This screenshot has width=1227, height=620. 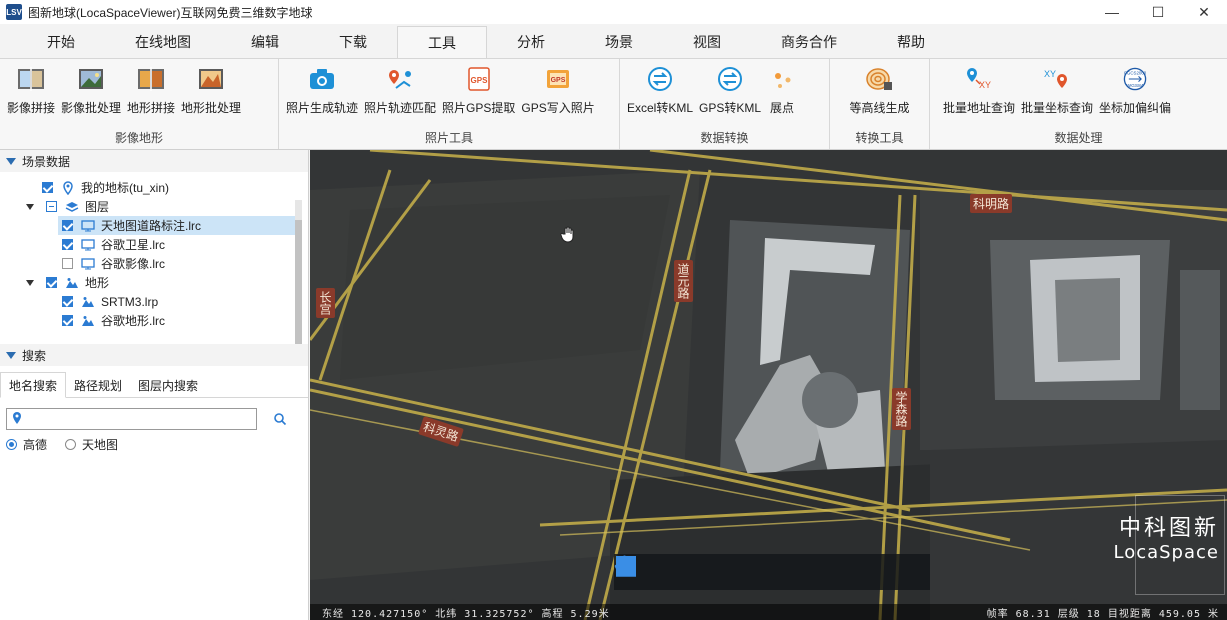 I want to click on tree-scrollbar, so click(x=298, y=280).